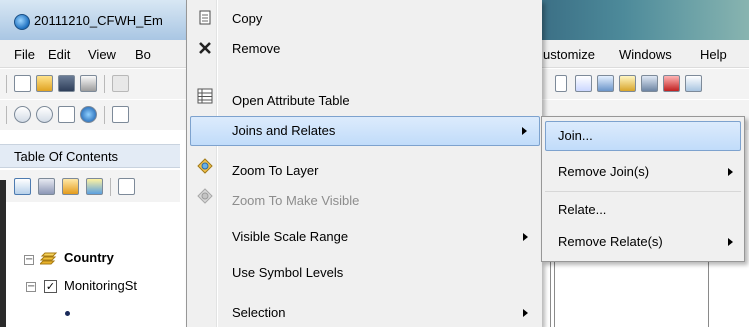 This screenshot has height=327, width=749. I want to click on menu-item-copy: Copy, so click(365, 19).